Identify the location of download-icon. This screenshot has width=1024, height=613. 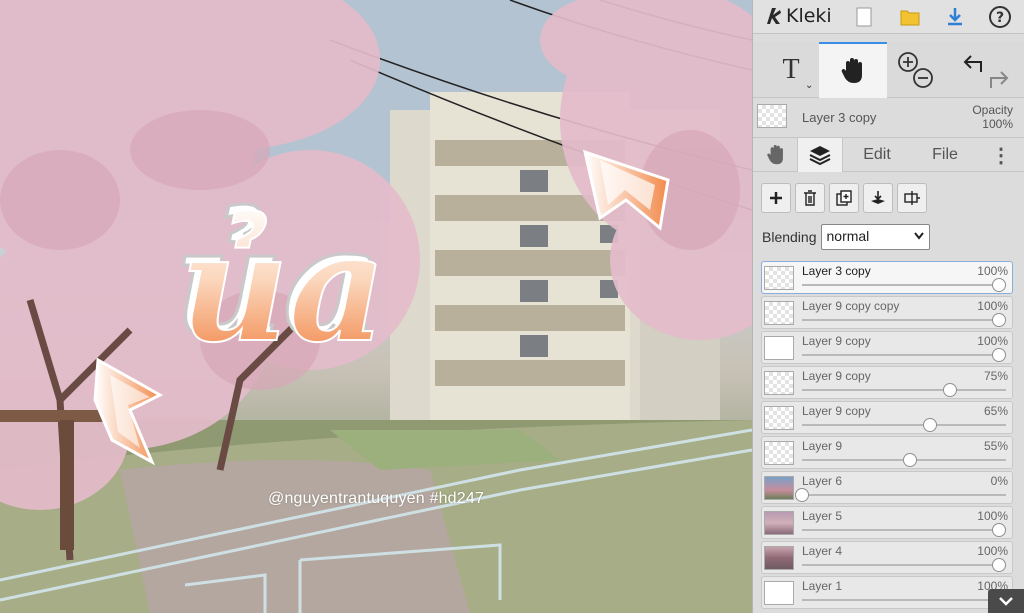
(955, 17).